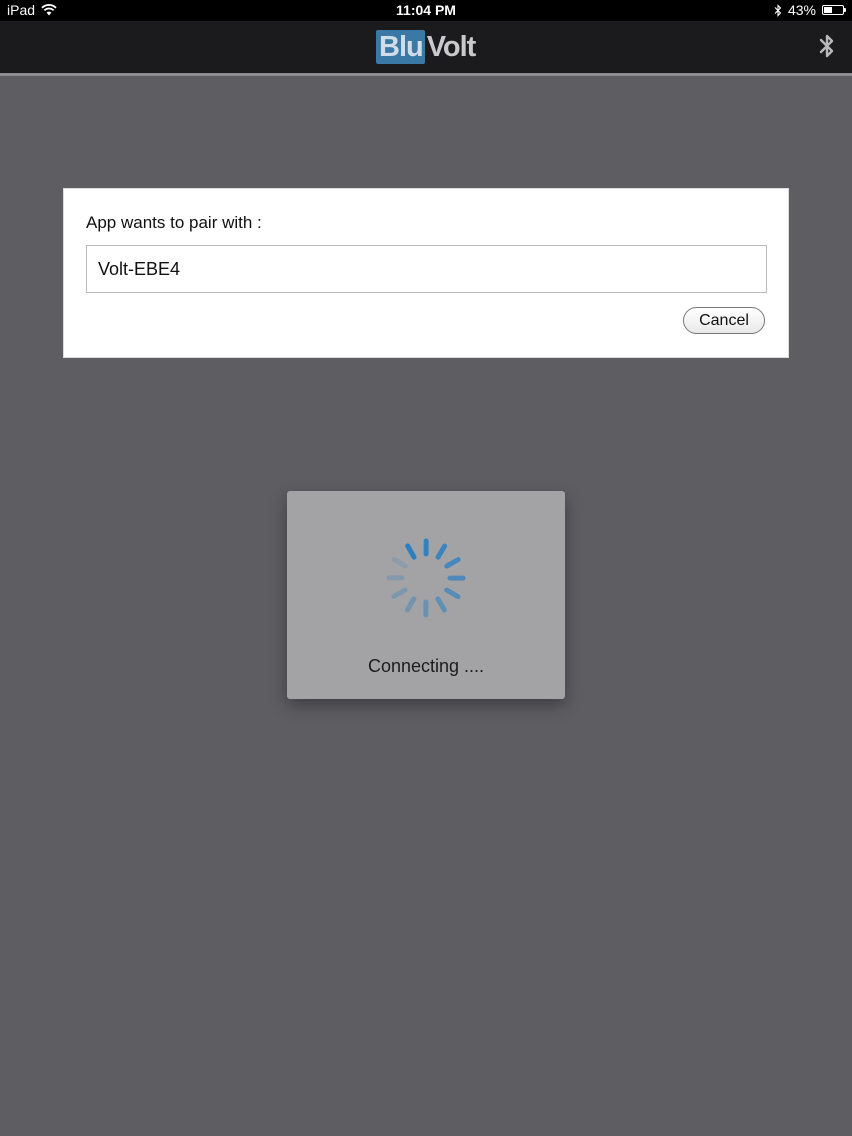 The height and width of the screenshot is (1136, 852). Describe the element at coordinates (451, 47) in the screenshot. I see `logo-volt: Volt` at that location.